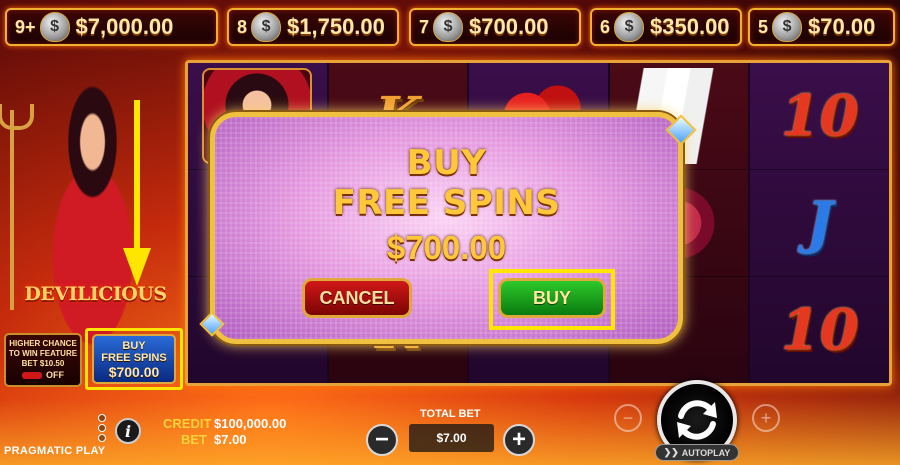  Describe the element at coordinates (95, 294) in the screenshot. I see `game-logo: DEVILICIOUS` at that location.